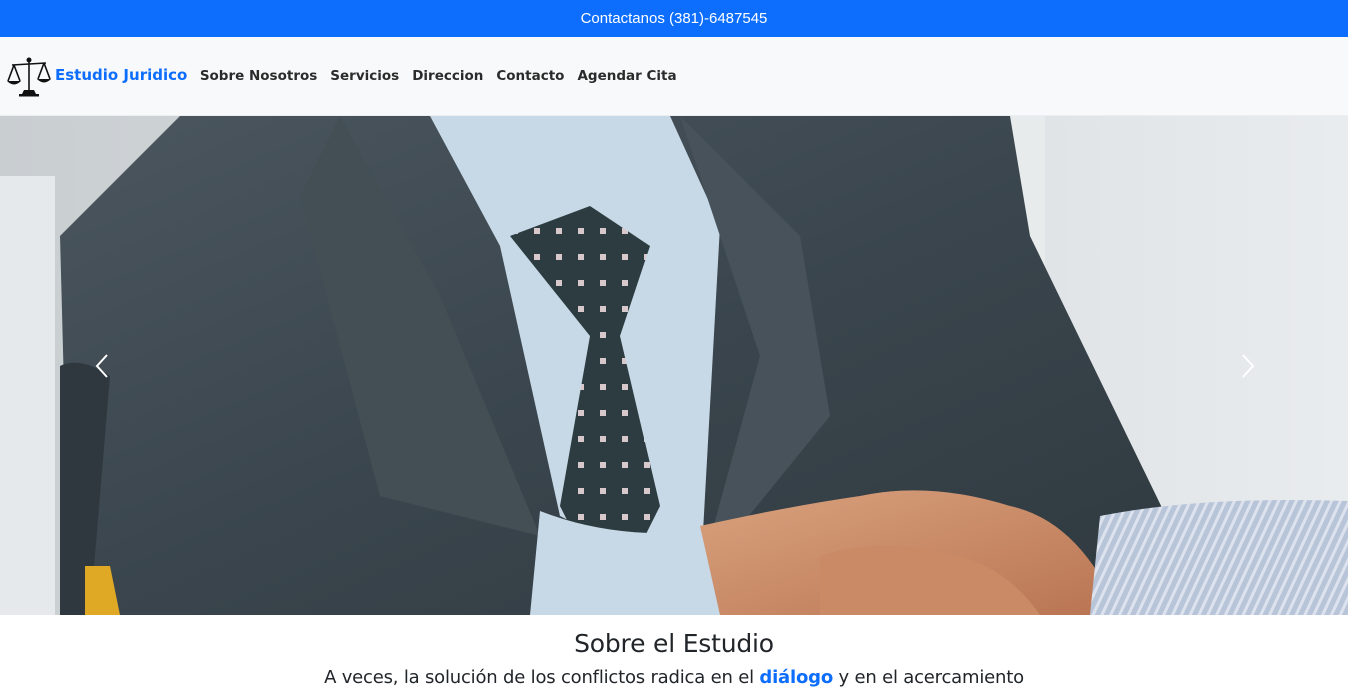 The height and width of the screenshot is (696, 1348). Describe the element at coordinates (29, 77) in the screenshot. I see `scales-of-justice-icon` at that location.